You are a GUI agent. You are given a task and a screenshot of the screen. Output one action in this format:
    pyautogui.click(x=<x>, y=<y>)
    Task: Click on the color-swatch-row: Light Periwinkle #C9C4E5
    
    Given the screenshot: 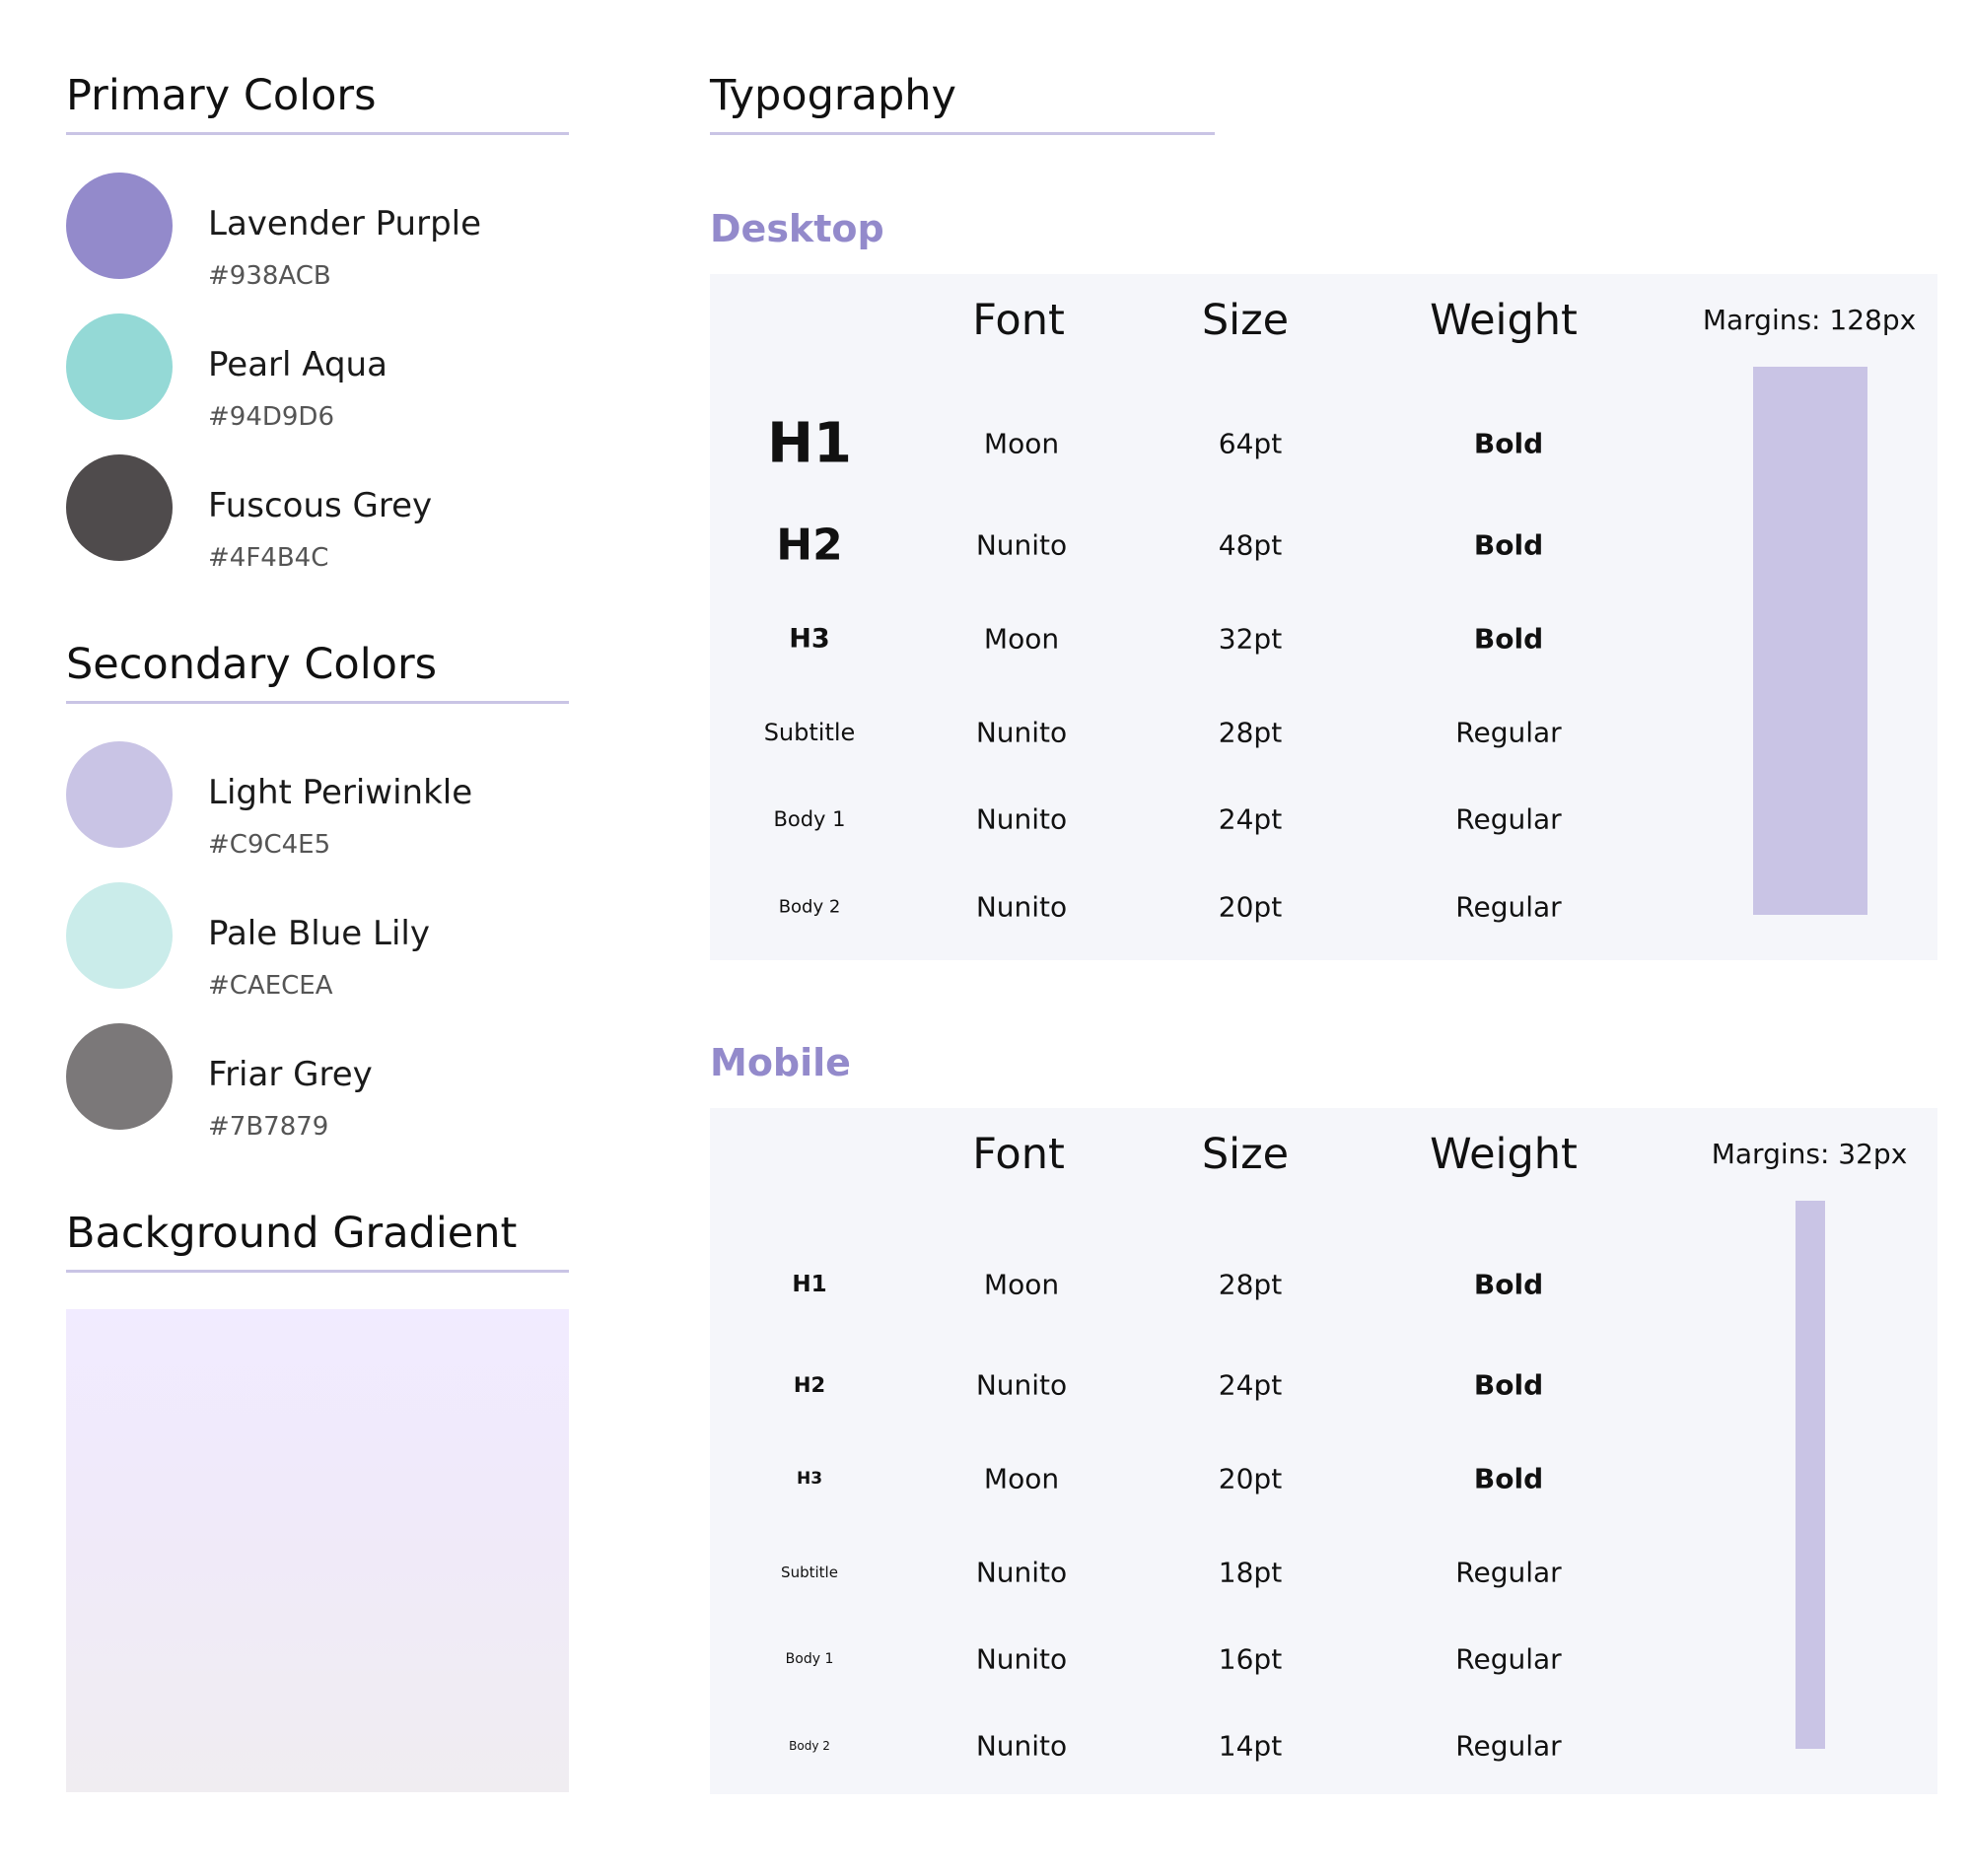 What is the action you would take?
    pyautogui.click(x=322, y=800)
    